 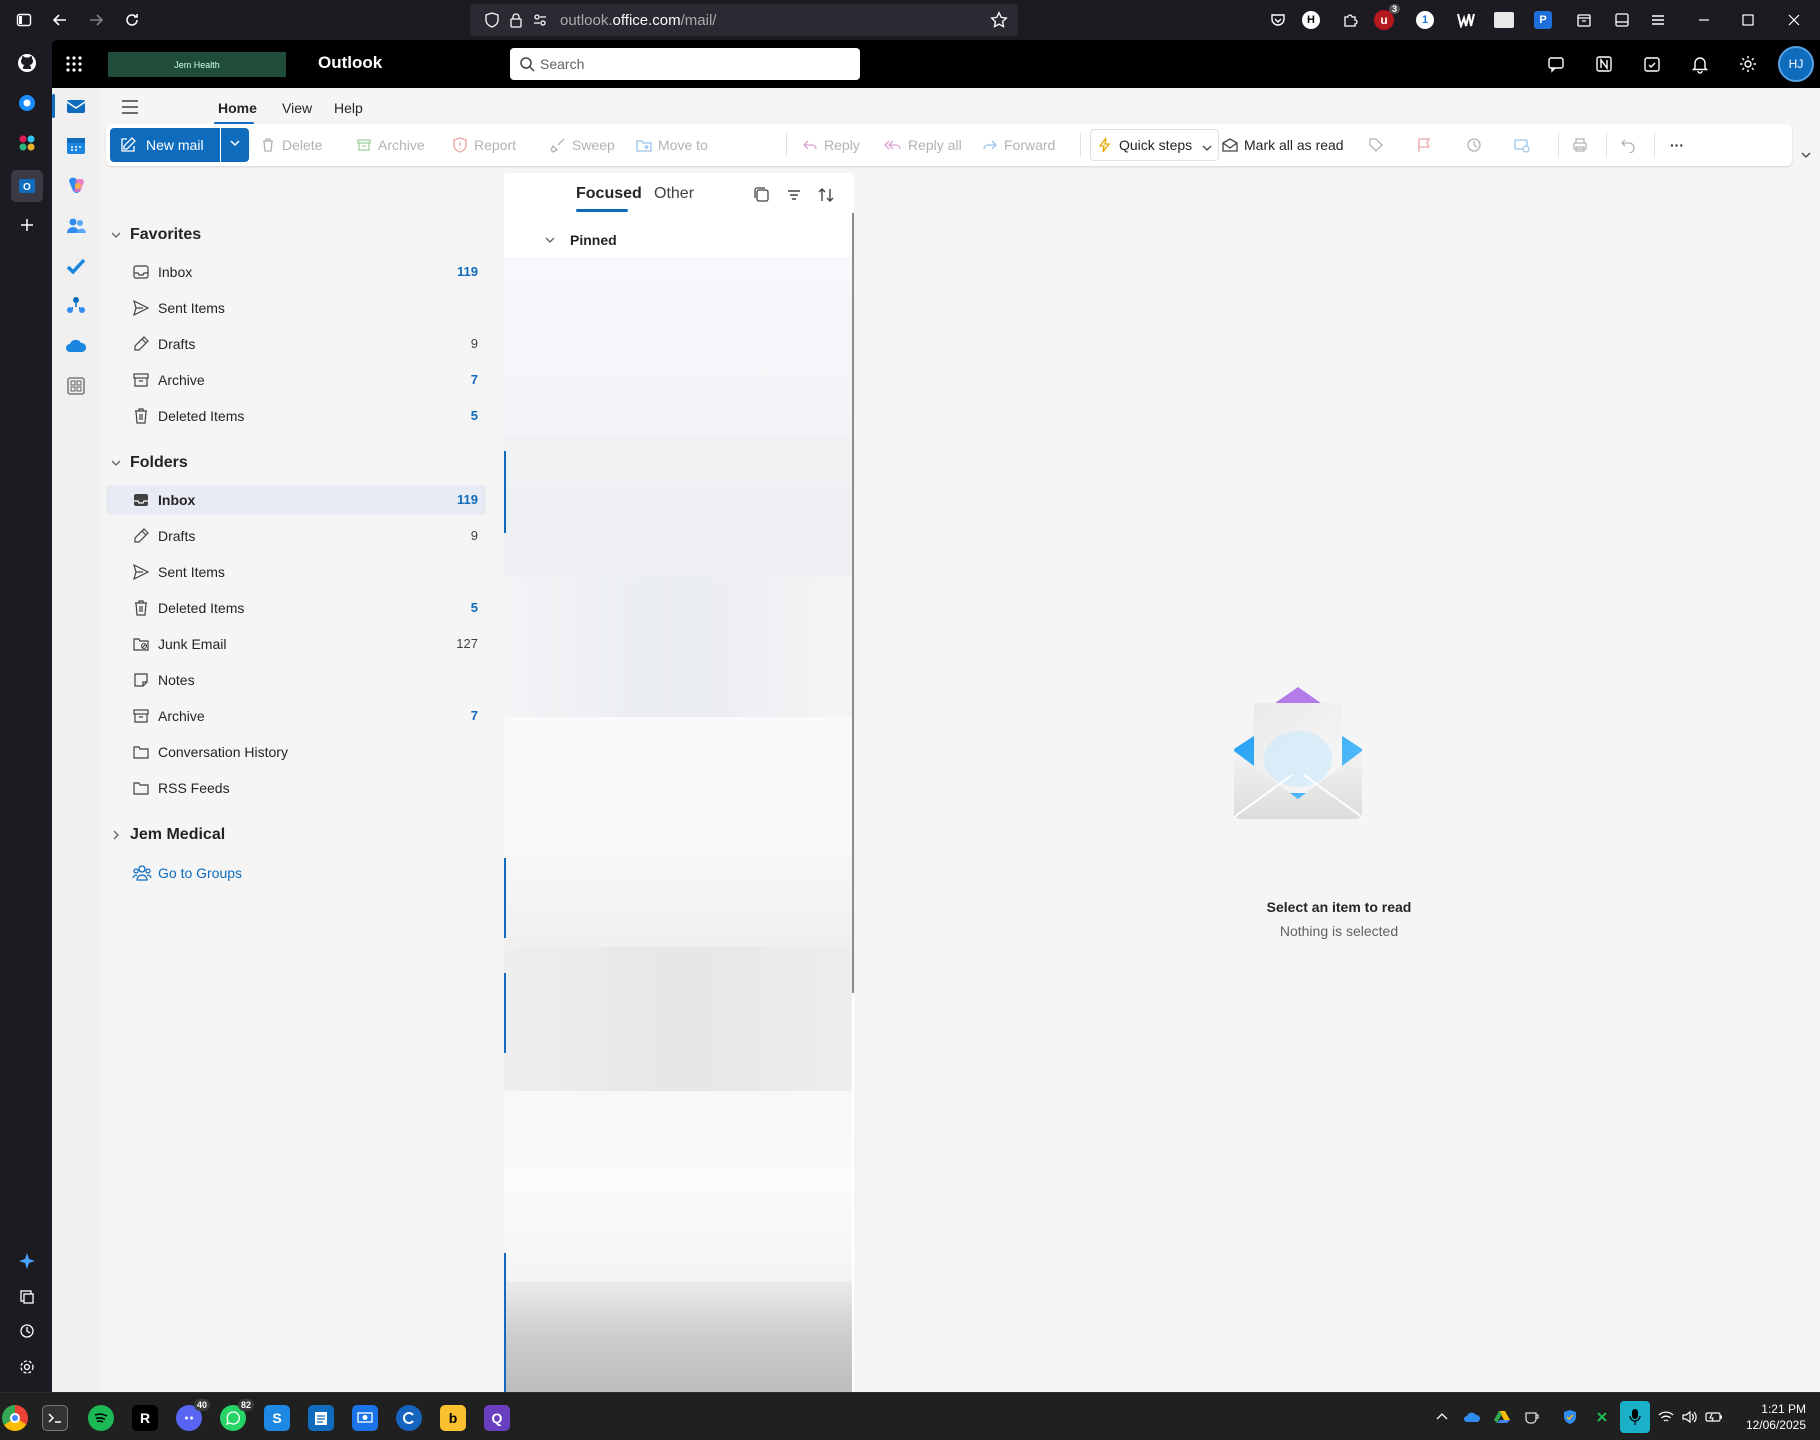 What do you see at coordinates (296, 680) in the screenshot?
I see `folder-notes: Notes` at bounding box center [296, 680].